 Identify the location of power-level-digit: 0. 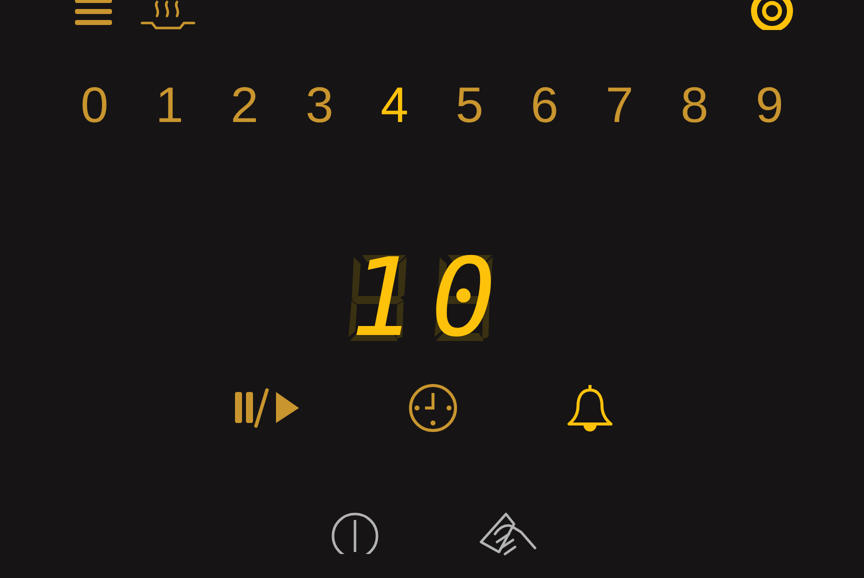
(94, 105).